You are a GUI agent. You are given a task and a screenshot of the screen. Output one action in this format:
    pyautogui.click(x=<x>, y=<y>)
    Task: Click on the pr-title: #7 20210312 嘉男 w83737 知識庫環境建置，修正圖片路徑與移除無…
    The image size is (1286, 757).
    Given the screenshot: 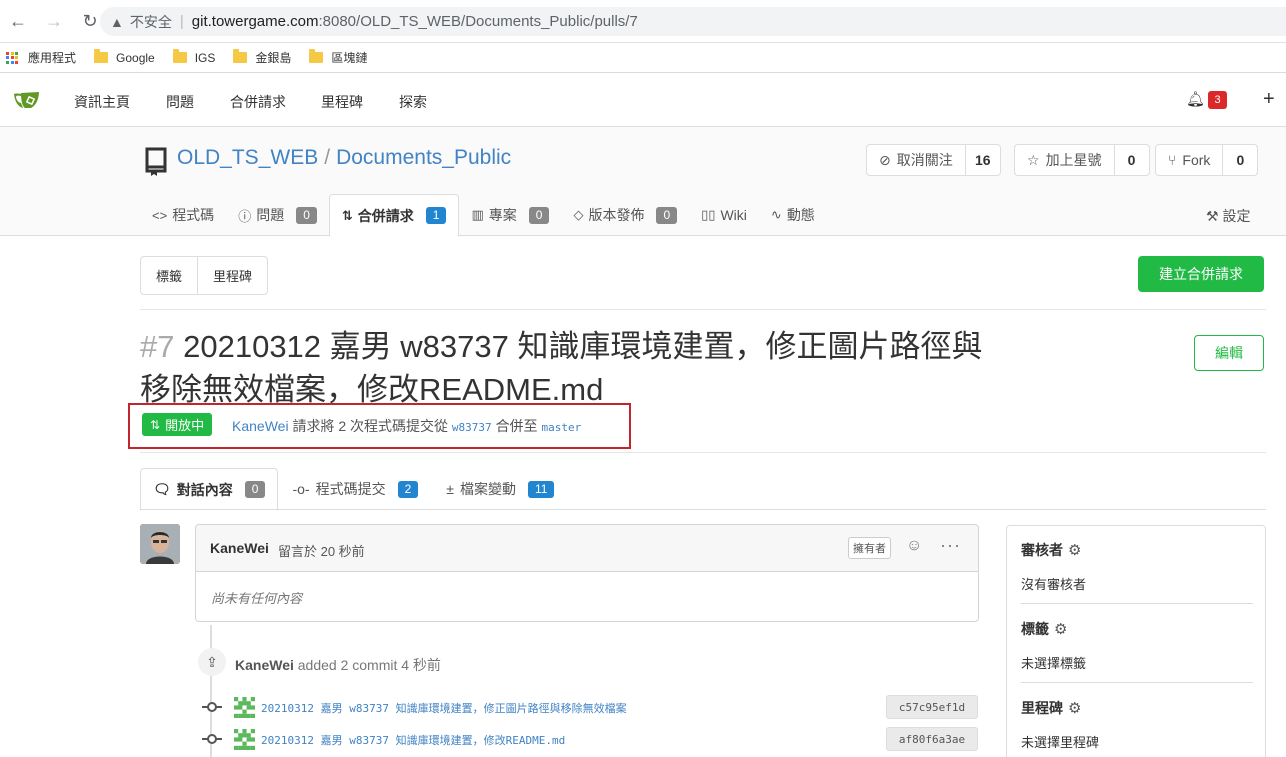 What is the action you would take?
    pyautogui.click(x=570, y=368)
    